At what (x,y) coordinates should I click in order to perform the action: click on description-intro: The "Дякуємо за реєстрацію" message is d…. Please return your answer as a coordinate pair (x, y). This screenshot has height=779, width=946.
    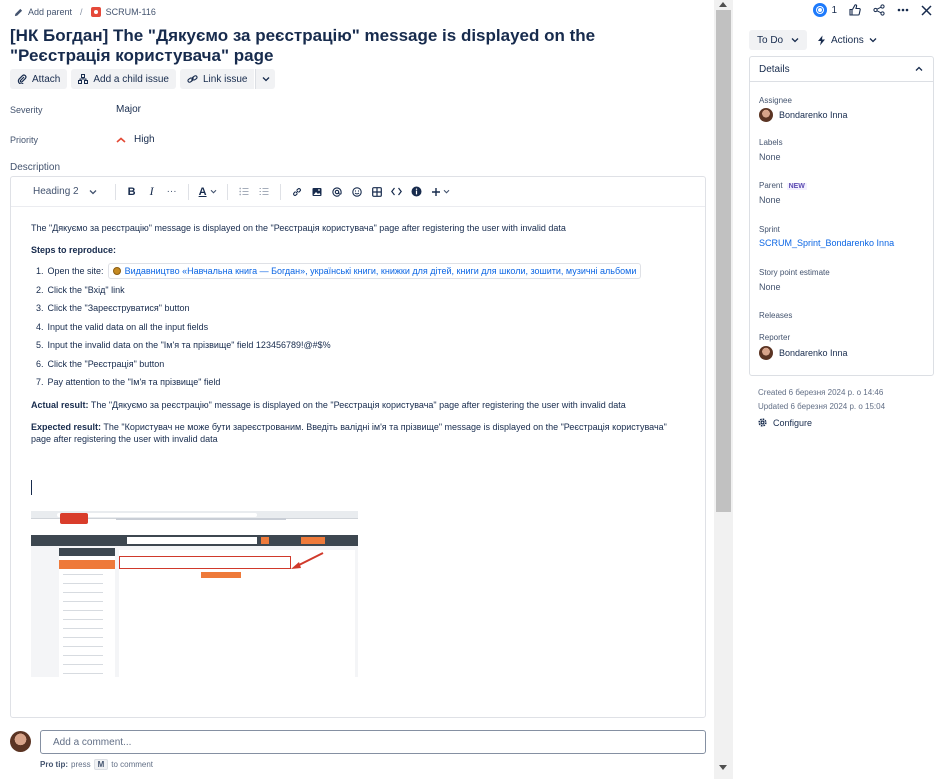
    Looking at the image, I should click on (298, 228).